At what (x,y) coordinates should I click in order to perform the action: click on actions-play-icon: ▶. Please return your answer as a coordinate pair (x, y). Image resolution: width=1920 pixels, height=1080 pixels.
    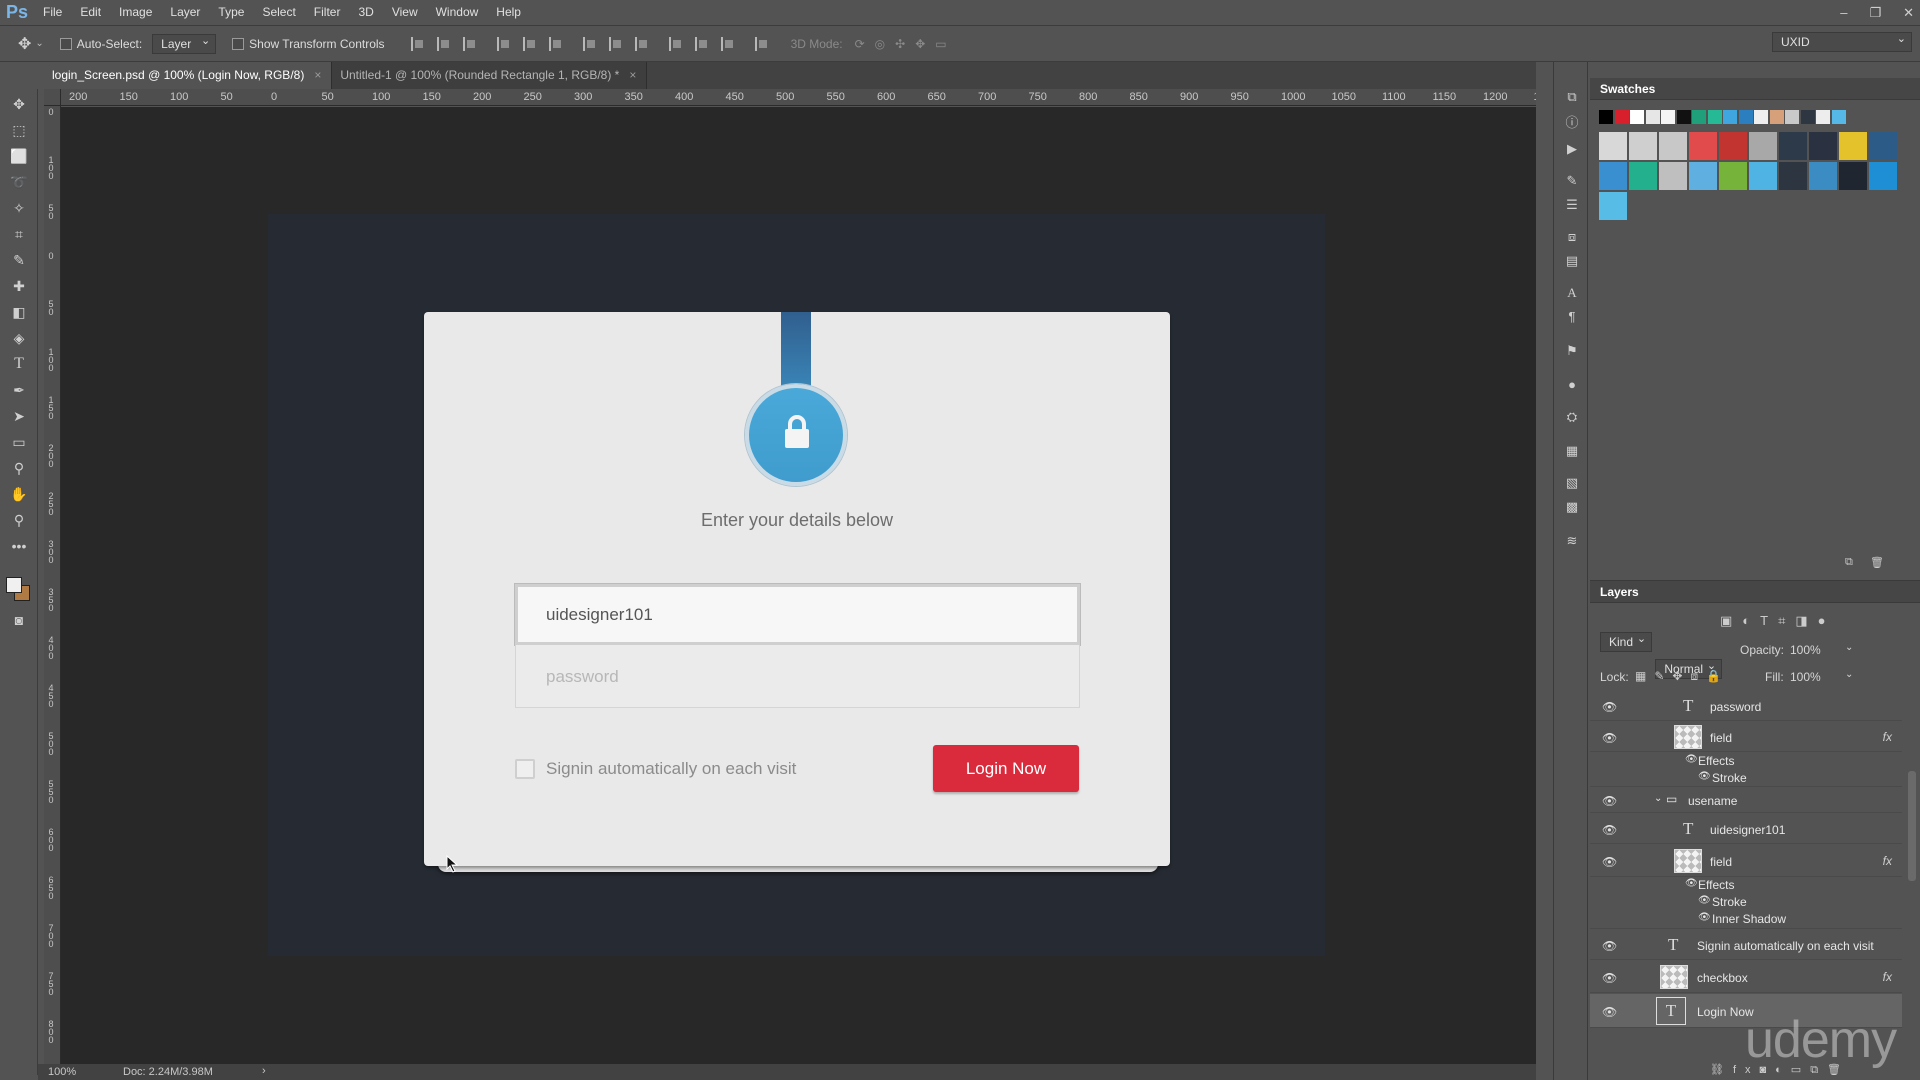
    Looking at the image, I should click on (1572, 149).